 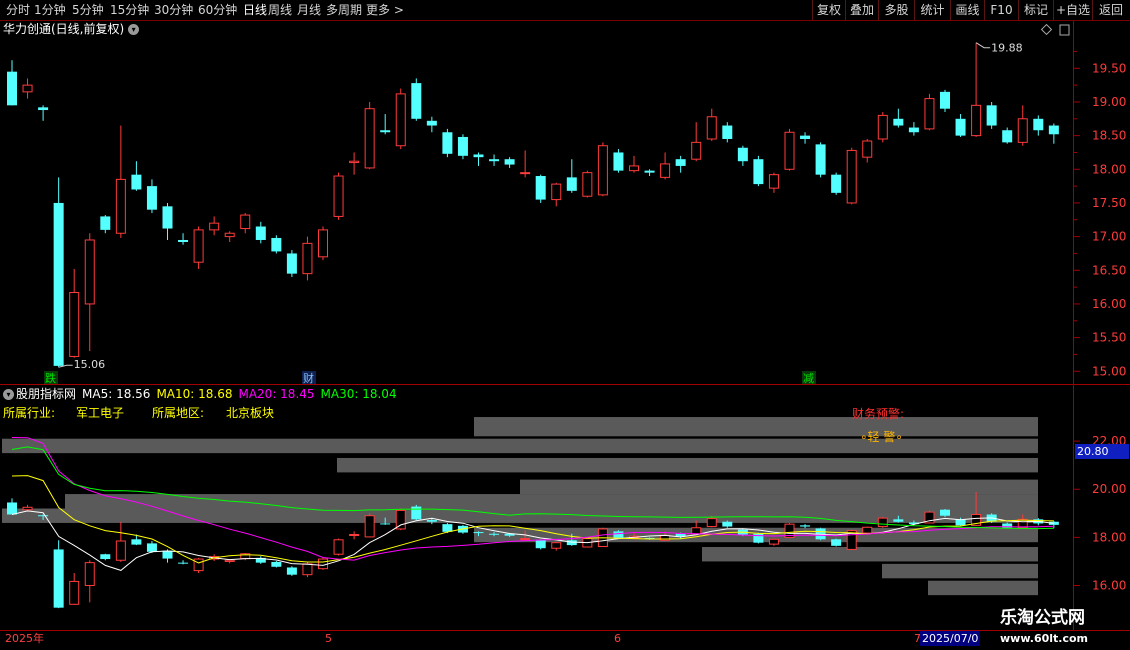 What do you see at coordinates (1064, 30) in the screenshot?
I see `scroll-icon` at bounding box center [1064, 30].